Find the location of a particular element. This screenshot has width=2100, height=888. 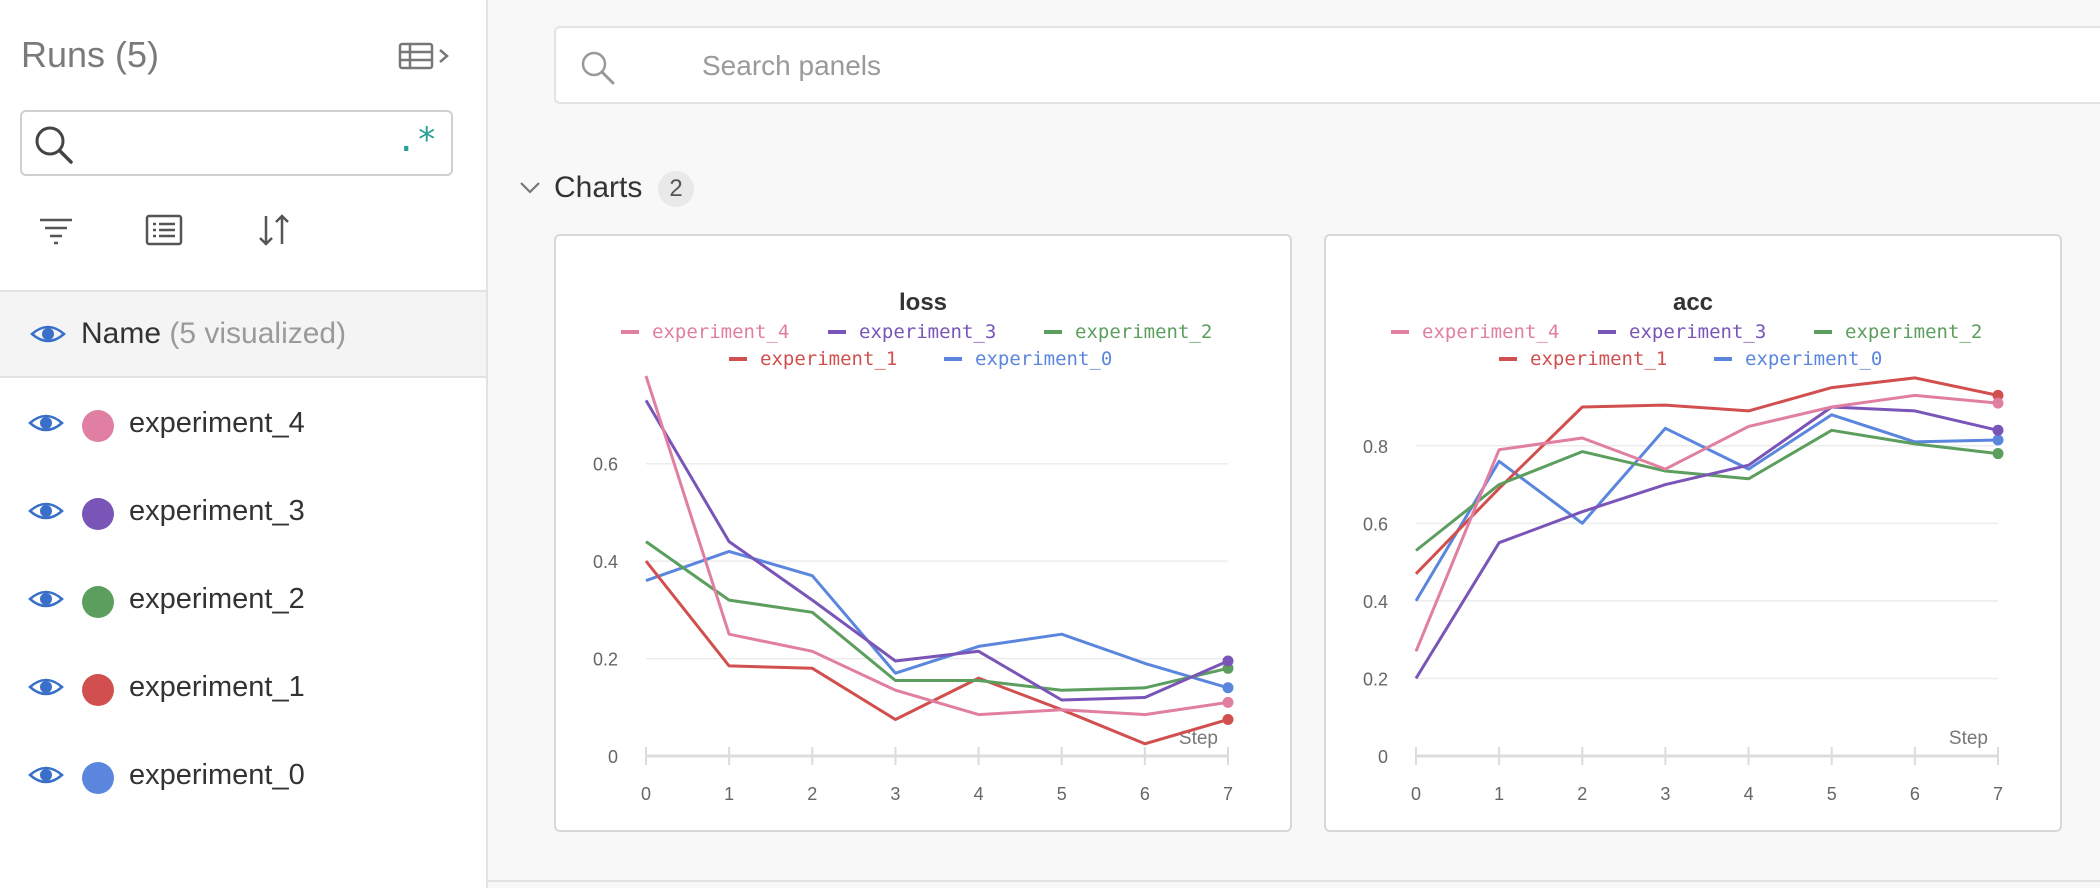

table-view-toggle is located at coordinates (426, 57).